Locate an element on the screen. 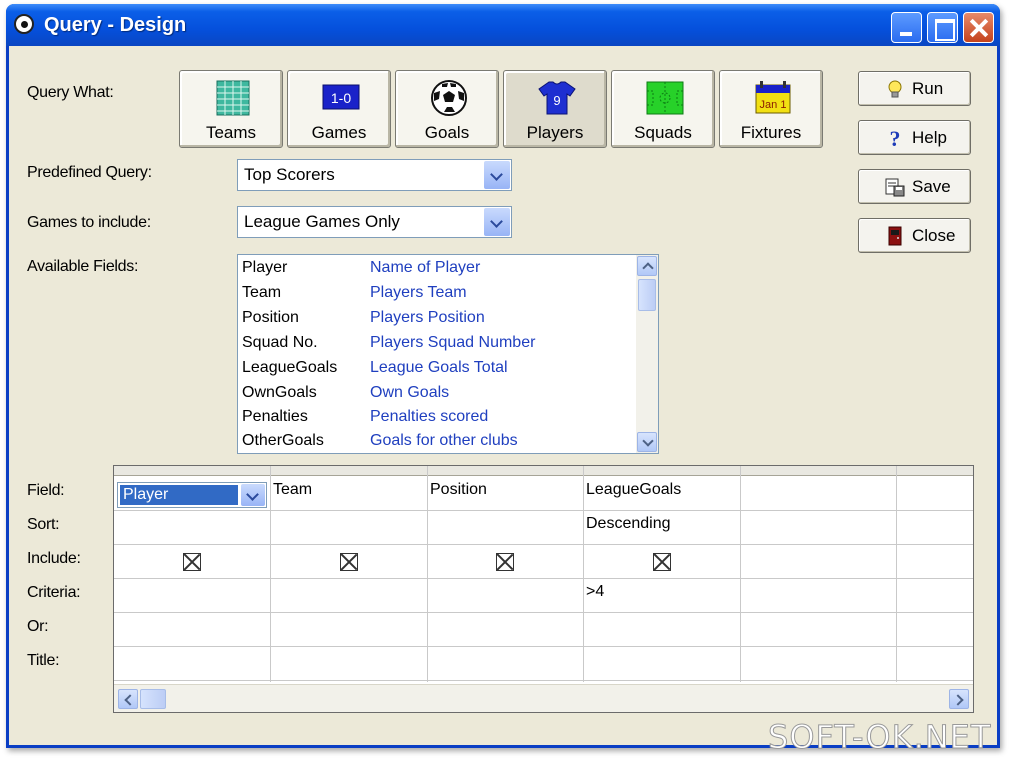 The height and width of the screenshot is (762, 1020). predefined-query-label: Predefined Query: is located at coordinates (89, 172).